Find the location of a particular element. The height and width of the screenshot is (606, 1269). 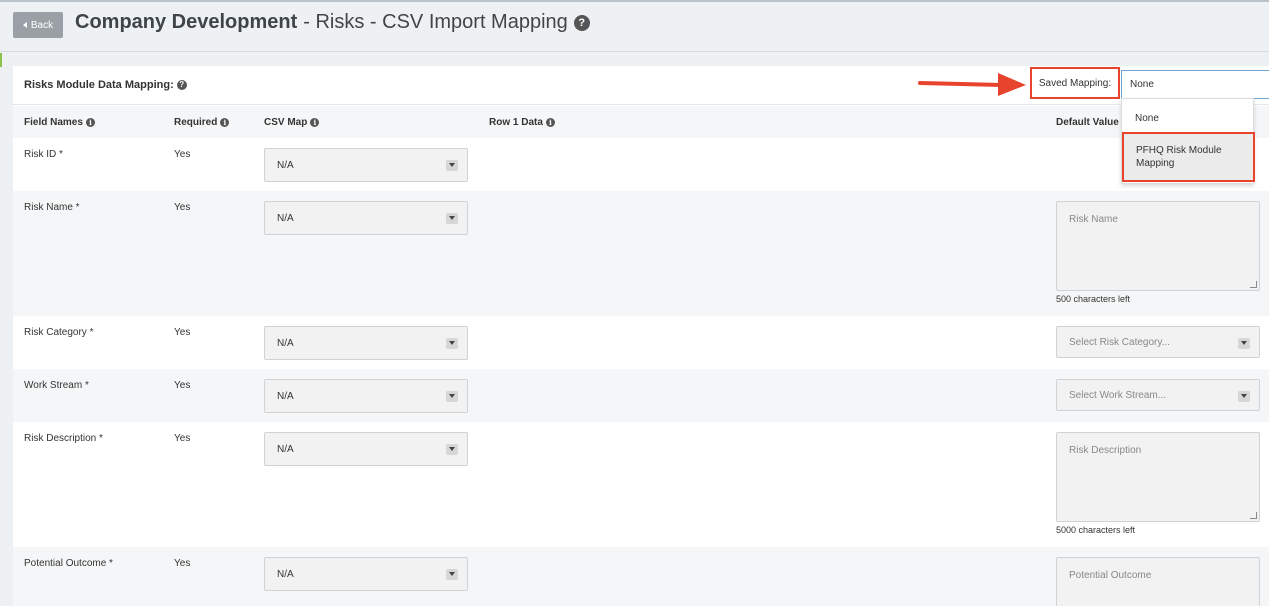

col-default-value-label: Default Value is located at coordinates (1087, 122).